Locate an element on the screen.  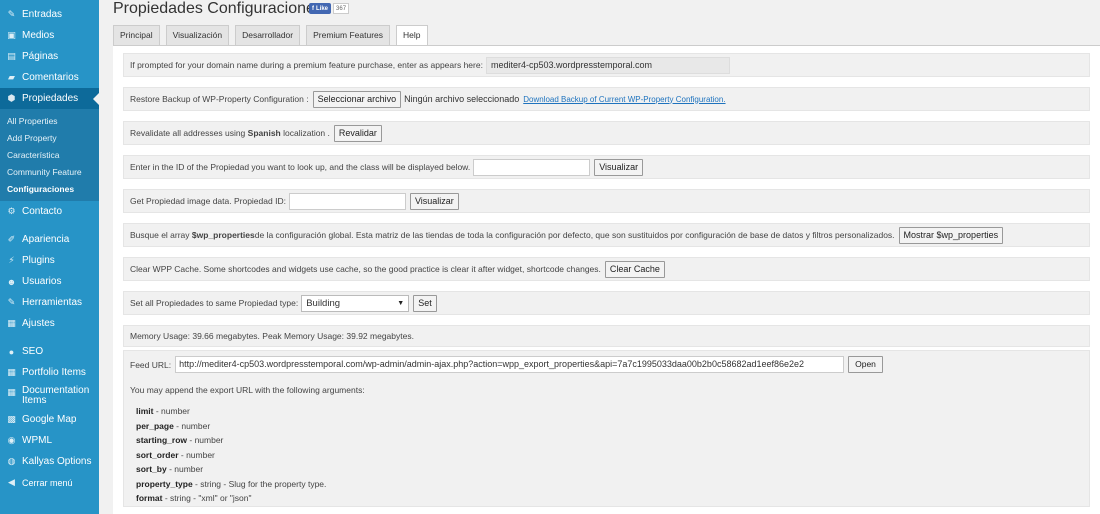
map-icon: ▩ is located at coordinates (11, 419).